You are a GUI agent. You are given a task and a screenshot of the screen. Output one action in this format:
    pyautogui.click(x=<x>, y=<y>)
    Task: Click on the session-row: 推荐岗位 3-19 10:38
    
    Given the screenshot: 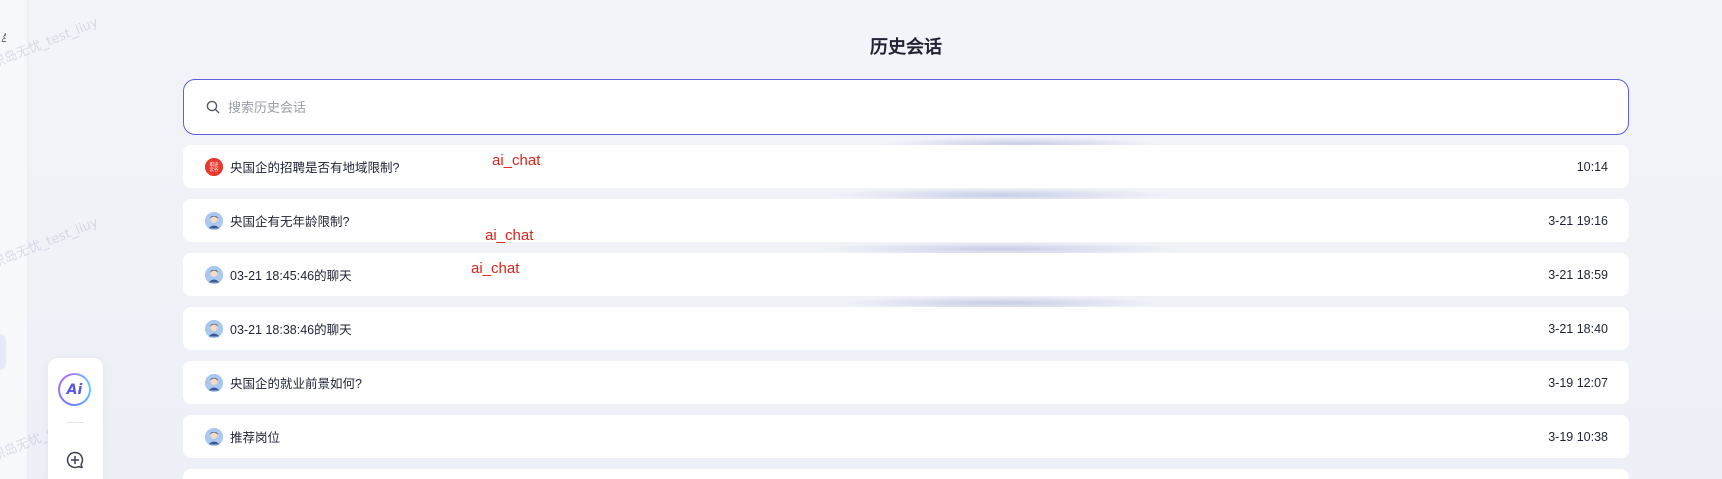 What is the action you would take?
    pyautogui.click(x=906, y=436)
    